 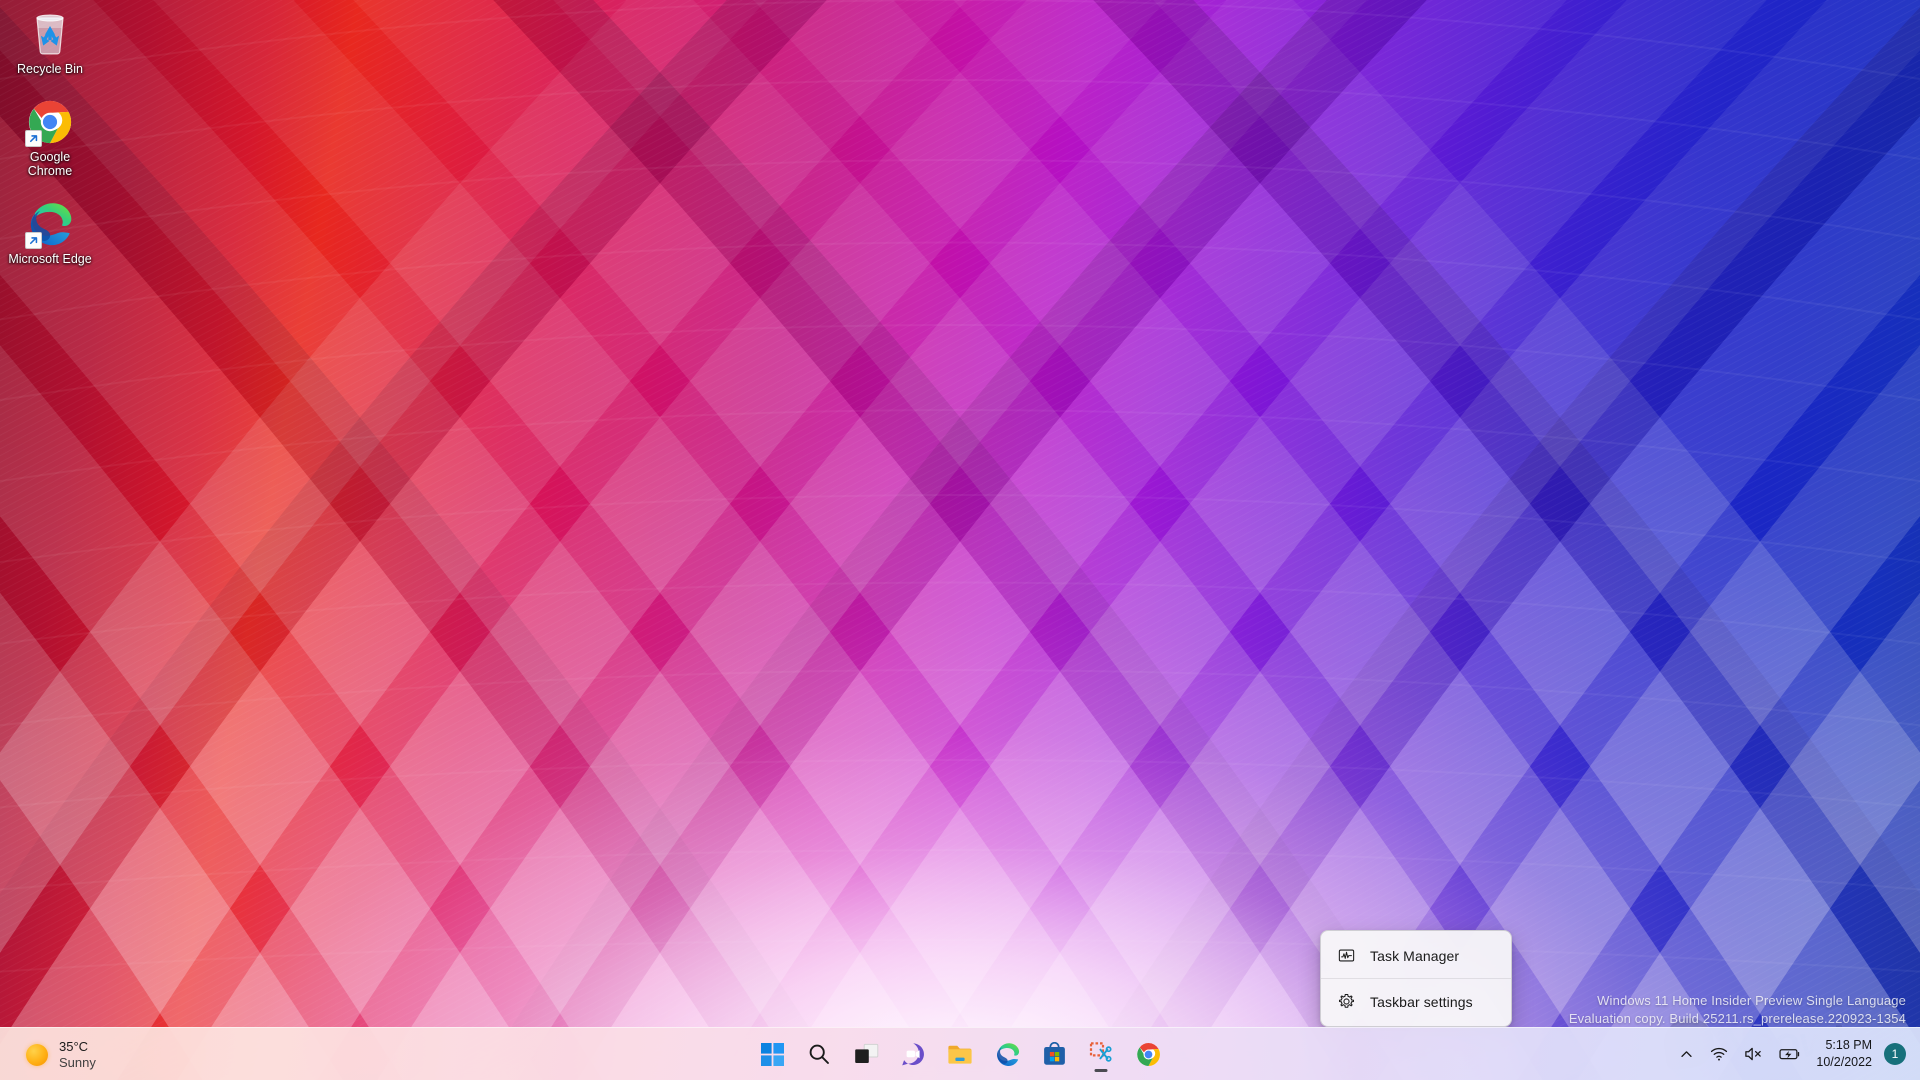 I want to click on taskbar-context-menu: Task Manager Taskbar settings, so click(x=1416, y=978).